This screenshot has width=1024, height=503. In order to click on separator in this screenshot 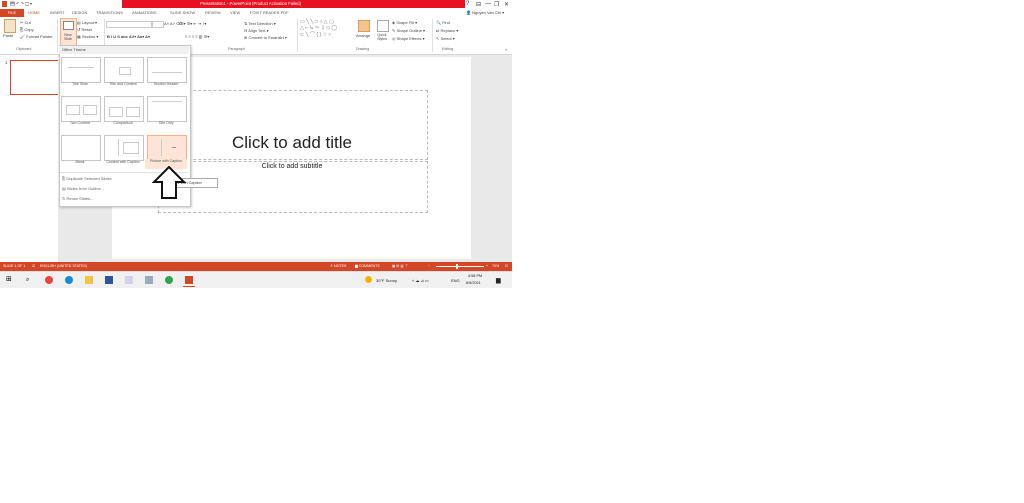, I will do `click(432, 35)`.